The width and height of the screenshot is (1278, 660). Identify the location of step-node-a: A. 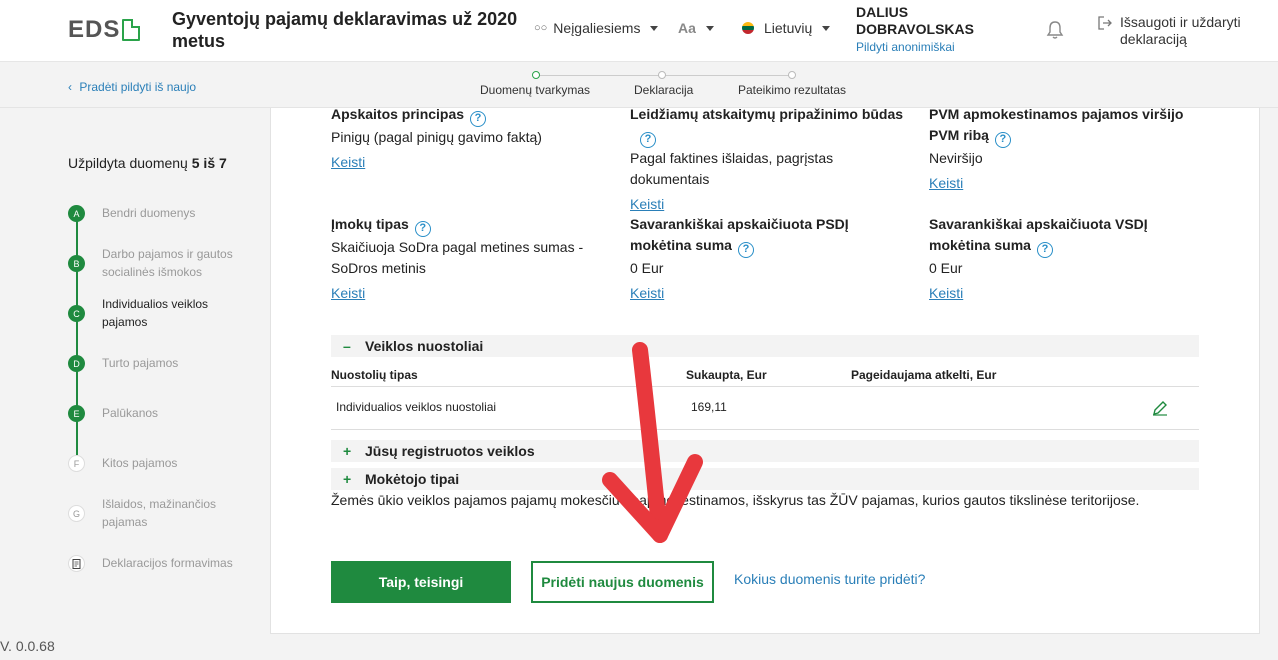
(76, 213).